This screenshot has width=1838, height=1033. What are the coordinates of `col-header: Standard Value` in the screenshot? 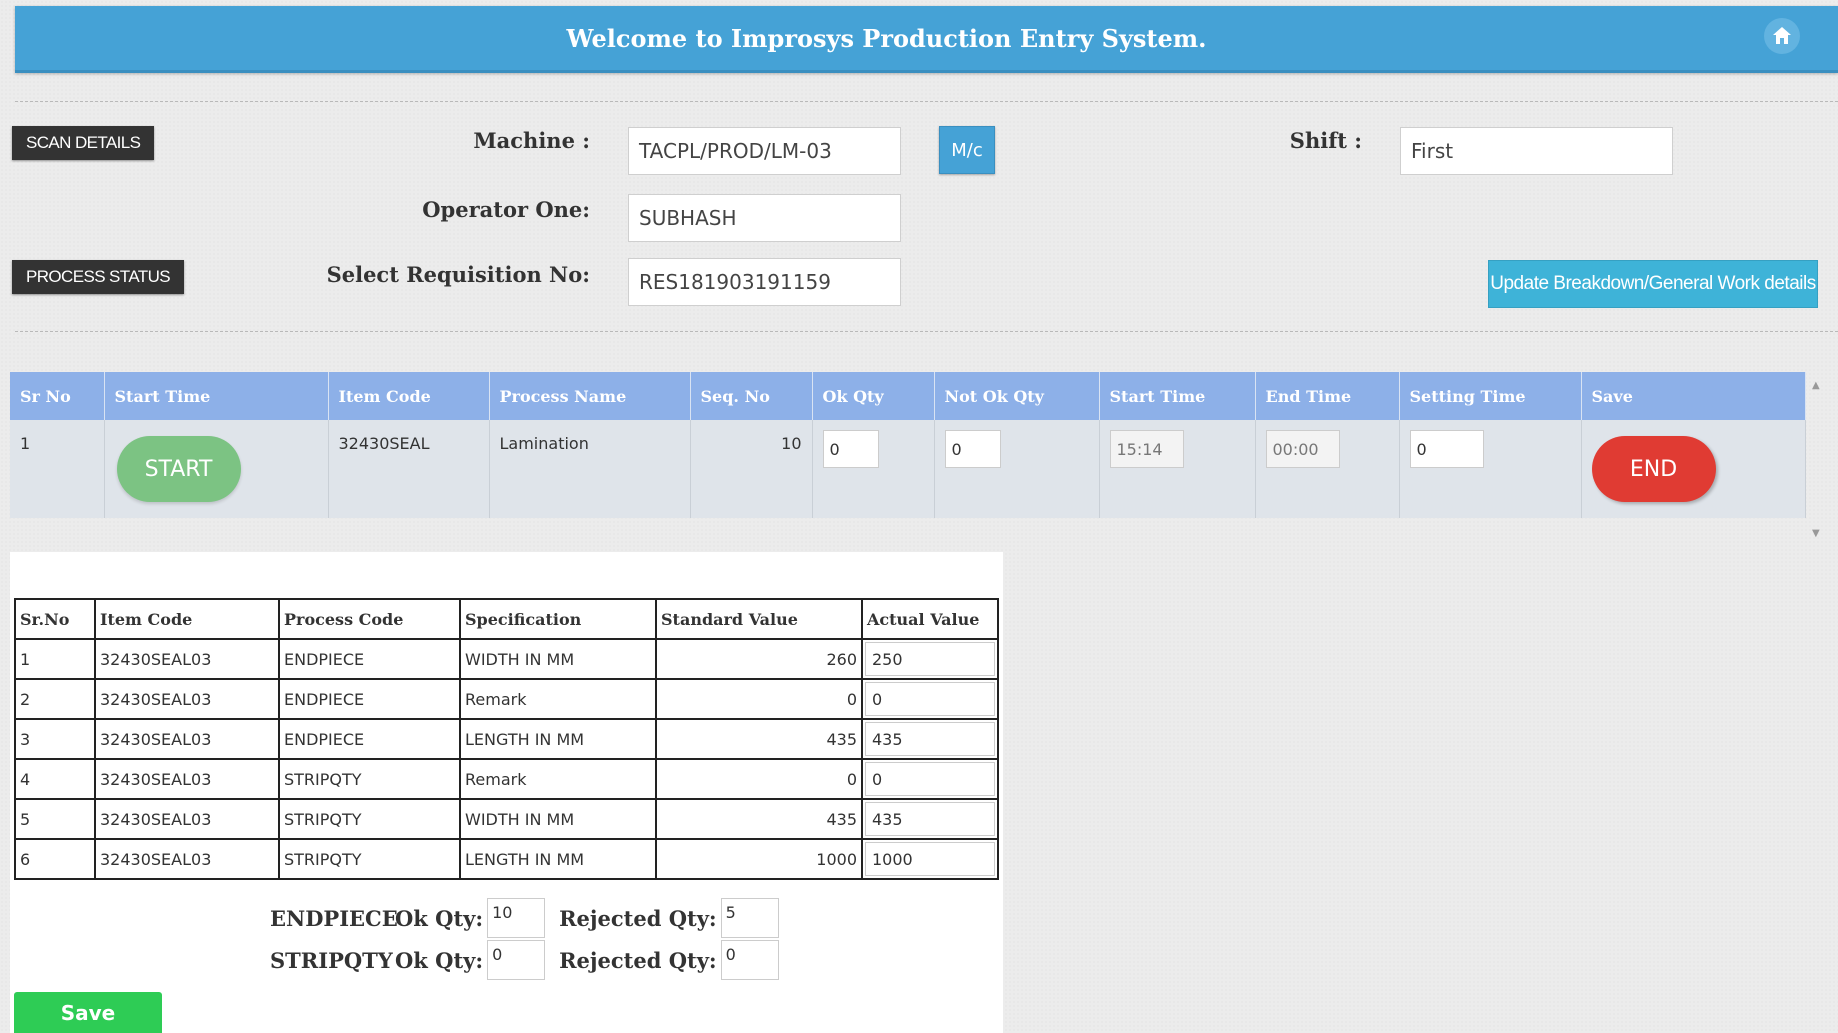 It's located at (759, 619).